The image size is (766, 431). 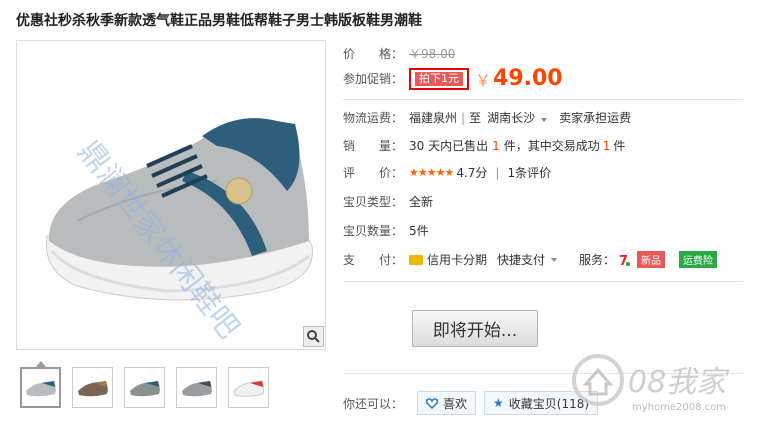 I want to click on zoom-button, so click(x=313, y=336).